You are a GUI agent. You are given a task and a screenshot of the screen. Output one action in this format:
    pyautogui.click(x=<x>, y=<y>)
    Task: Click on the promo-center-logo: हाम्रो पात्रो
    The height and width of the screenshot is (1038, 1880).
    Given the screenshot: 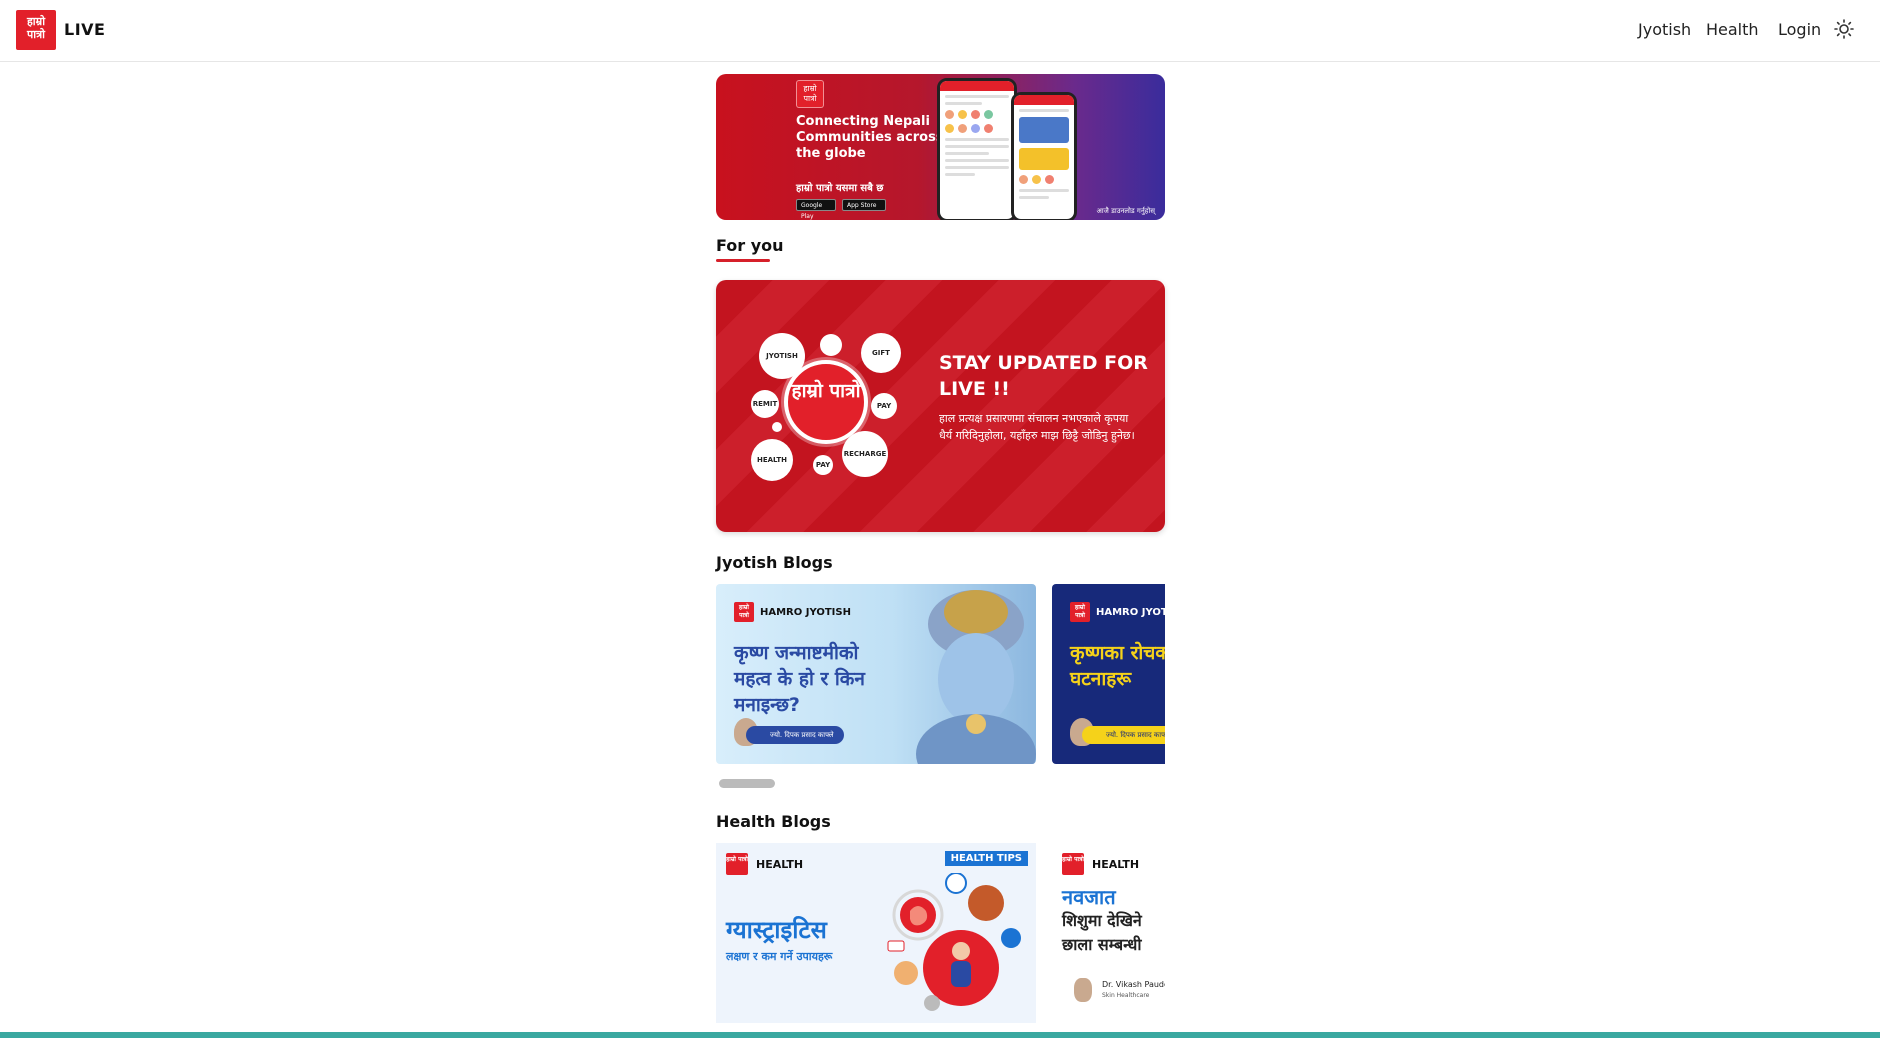 What is the action you would take?
    pyautogui.click(x=826, y=402)
    